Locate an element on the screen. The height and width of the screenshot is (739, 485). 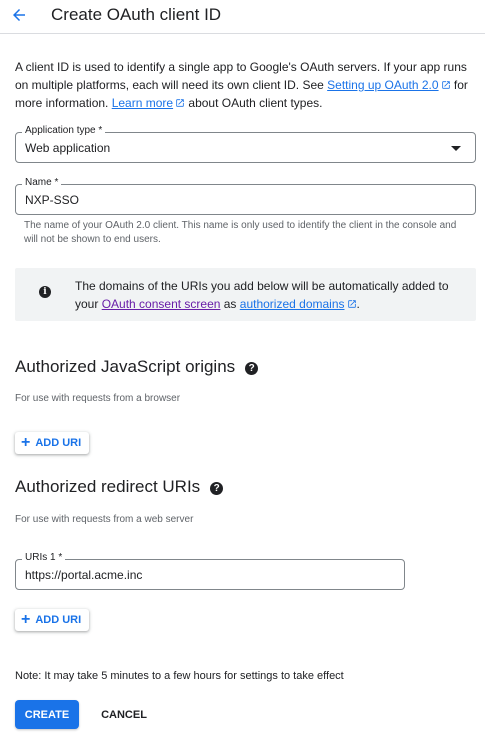
dropdown-arrow-icon is located at coordinates (456, 148).